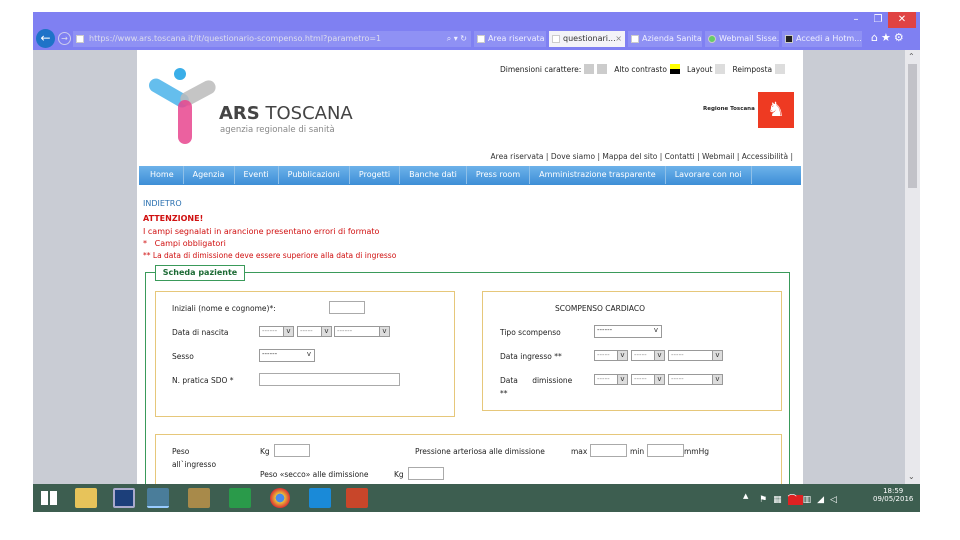 The height and width of the screenshot is (540, 960). What do you see at coordinates (199, 498) in the screenshot?
I see `app-icon` at bounding box center [199, 498].